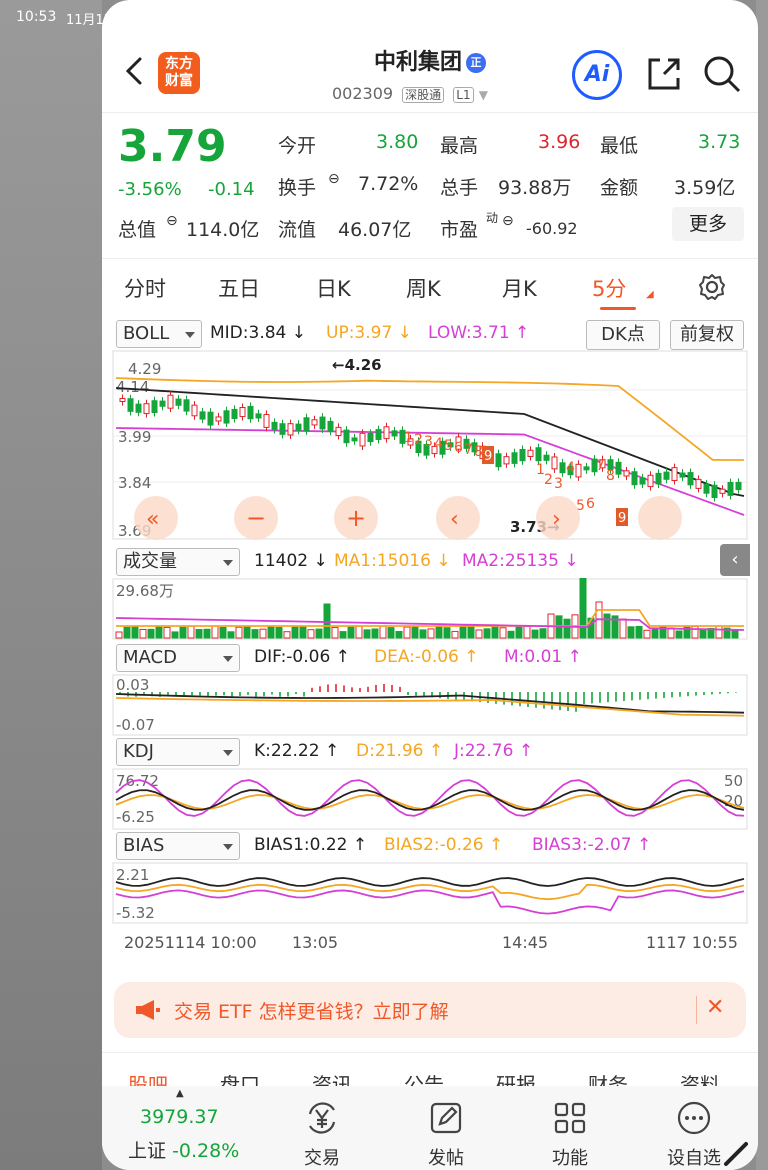 This screenshot has width=768, height=1170. Describe the element at coordinates (431, 942) in the screenshot. I see `time-axis: 20251114 10:00 13:05 14:45 1117 10:55` at that location.